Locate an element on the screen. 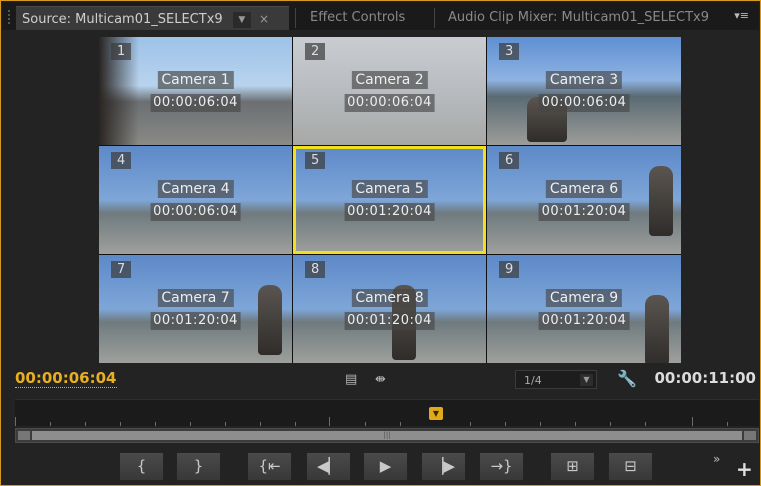 This screenshot has height=486, width=761. camera-number: 9 is located at coordinates (509, 269).